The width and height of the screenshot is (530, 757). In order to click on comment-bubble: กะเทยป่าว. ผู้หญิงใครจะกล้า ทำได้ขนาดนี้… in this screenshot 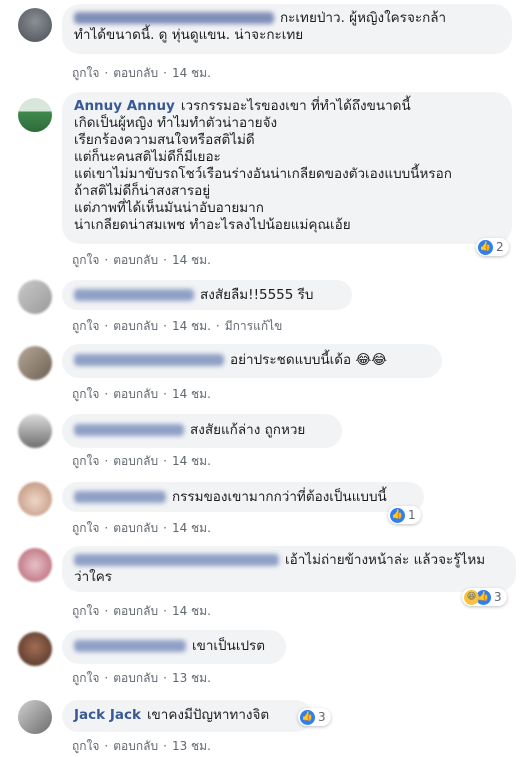, I will do `click(287, 29)`.